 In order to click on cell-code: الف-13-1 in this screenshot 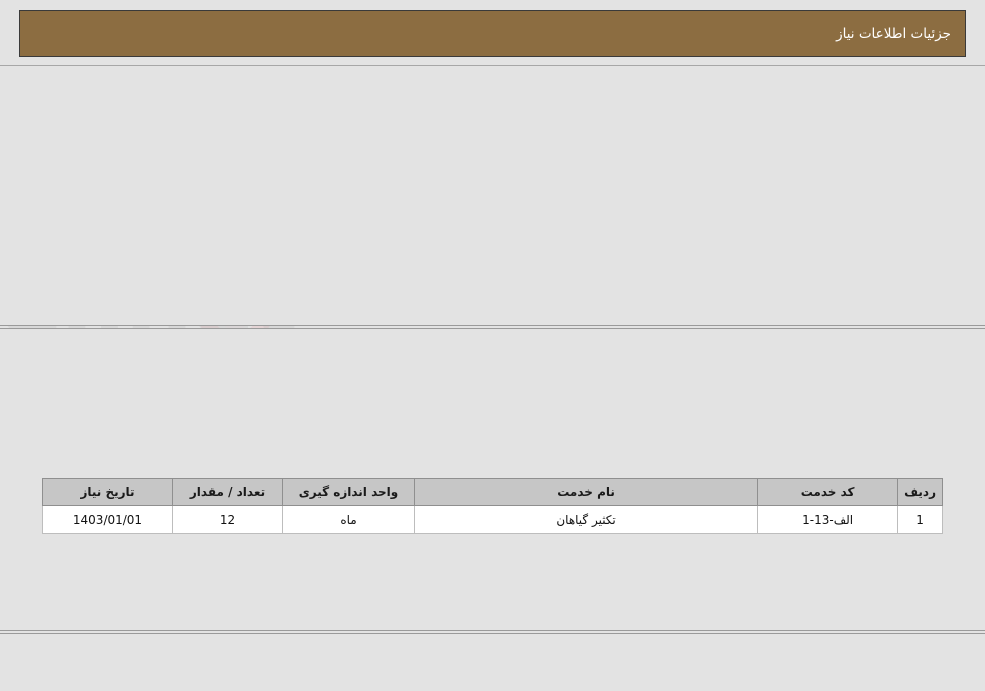, I will do `click(828, 519)`.